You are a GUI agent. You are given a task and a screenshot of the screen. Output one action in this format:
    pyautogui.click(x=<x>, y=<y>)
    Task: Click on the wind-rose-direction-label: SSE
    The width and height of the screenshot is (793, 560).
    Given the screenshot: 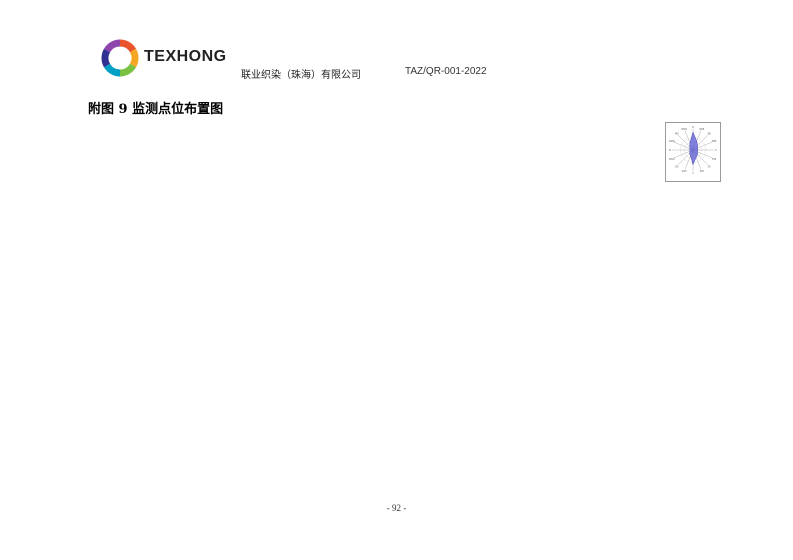 What is the action you would take?
    pyautogui.click(x=702, y=171)
    